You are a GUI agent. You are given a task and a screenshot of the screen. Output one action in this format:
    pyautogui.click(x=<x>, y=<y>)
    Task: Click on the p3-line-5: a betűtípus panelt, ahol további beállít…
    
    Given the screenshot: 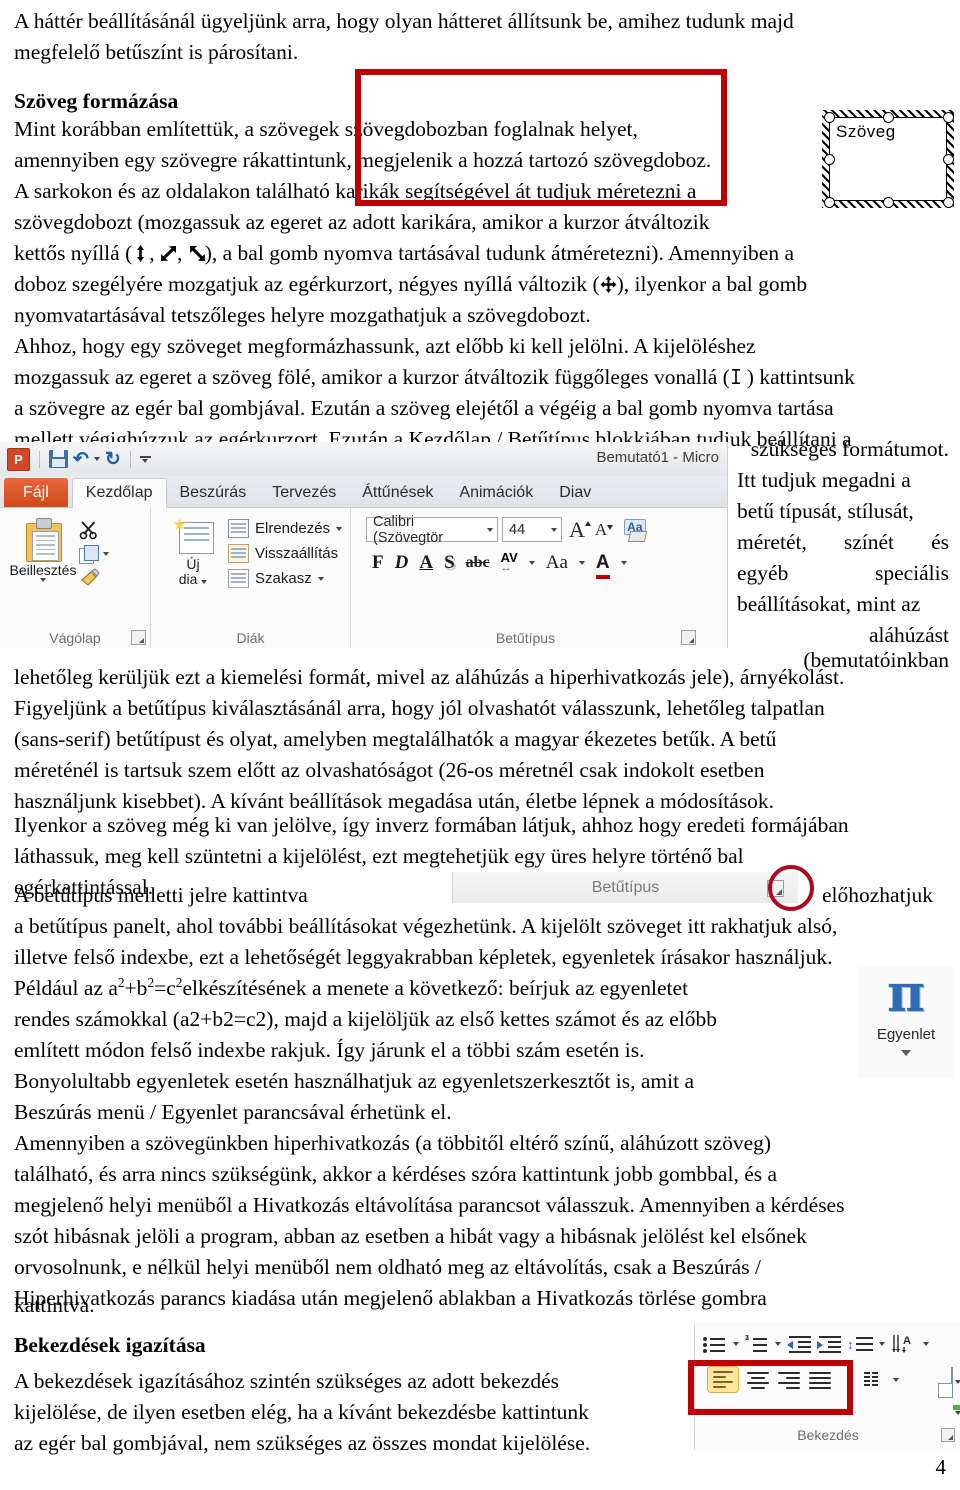 What is the action you would take?
    pyautogui.click(x=426, y=926)
    